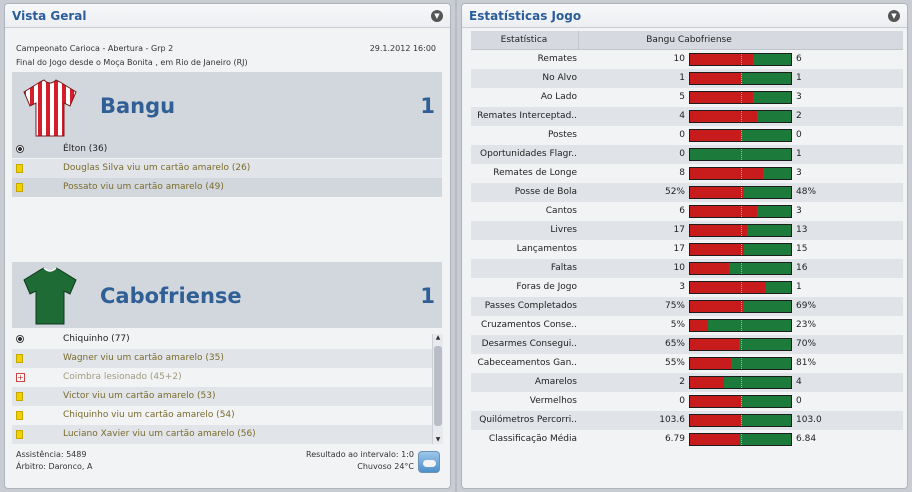  I want to click on stat-label: Quilómetros Percorri.., so click(528, 420).